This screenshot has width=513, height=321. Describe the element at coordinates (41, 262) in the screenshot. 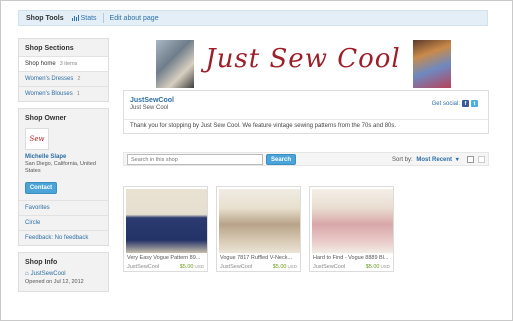

I see `shop-info-title: Shop Info` at that location.